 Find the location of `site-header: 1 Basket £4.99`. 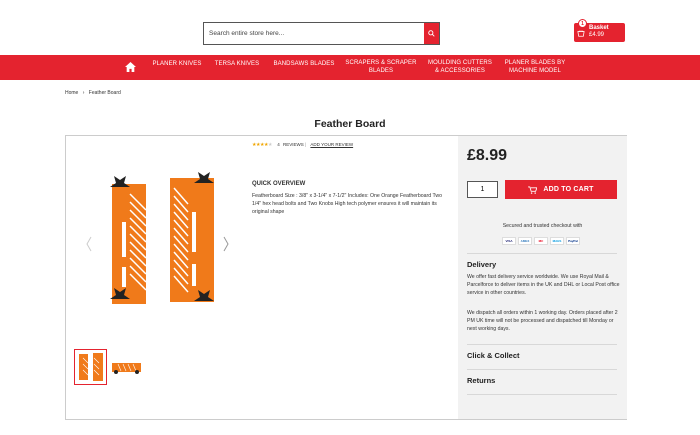

site-header: 1 Basket £4.99 is located at coordinates (350, 27).